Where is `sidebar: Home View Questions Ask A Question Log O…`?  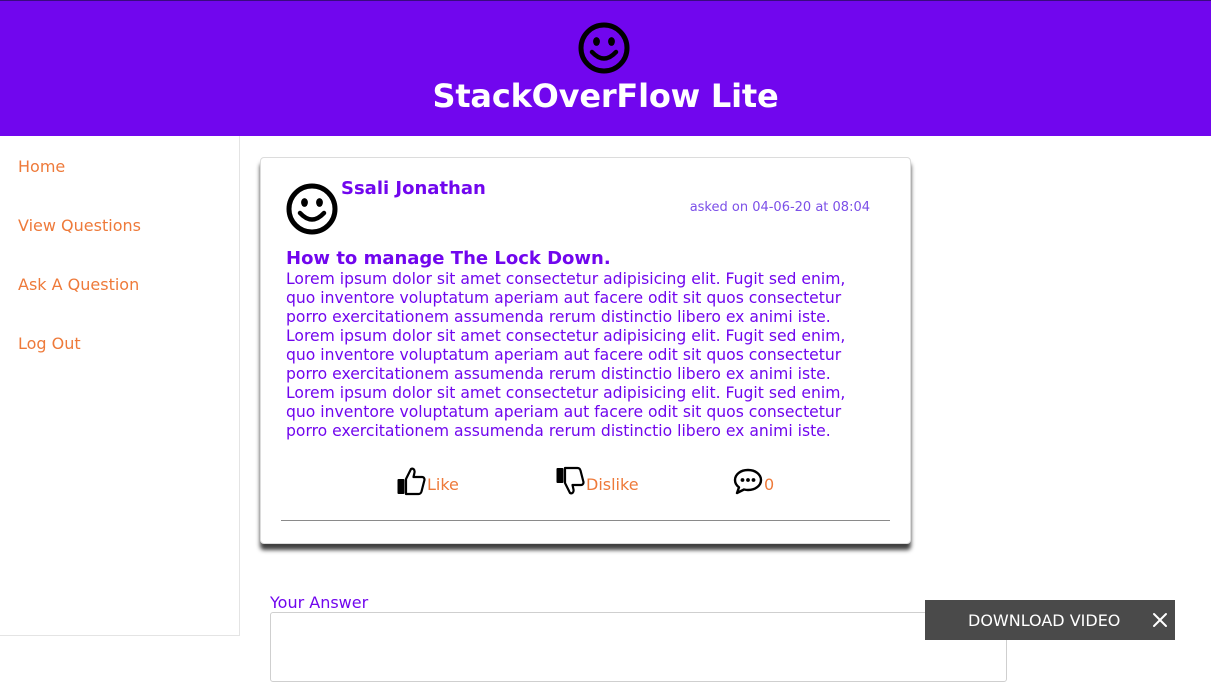 sidebar: Home View Questions Ask A Question Log O… is located at coordinates (120, 386).